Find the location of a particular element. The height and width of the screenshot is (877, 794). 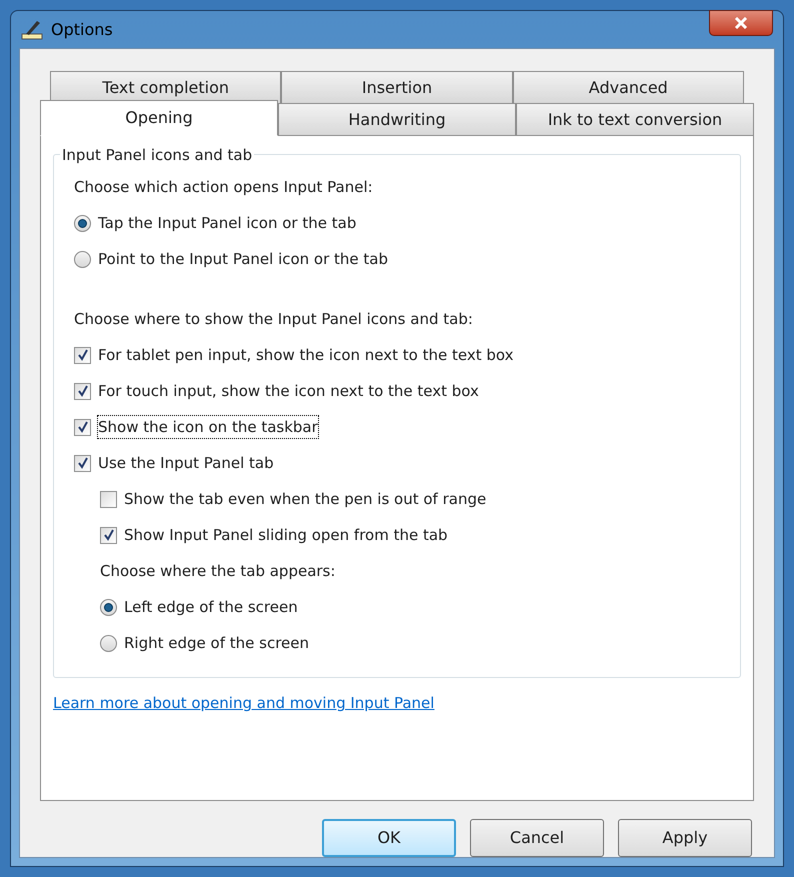

option-label: Tap the Input Panel icon or the tab is located at coordinates (227, 223).